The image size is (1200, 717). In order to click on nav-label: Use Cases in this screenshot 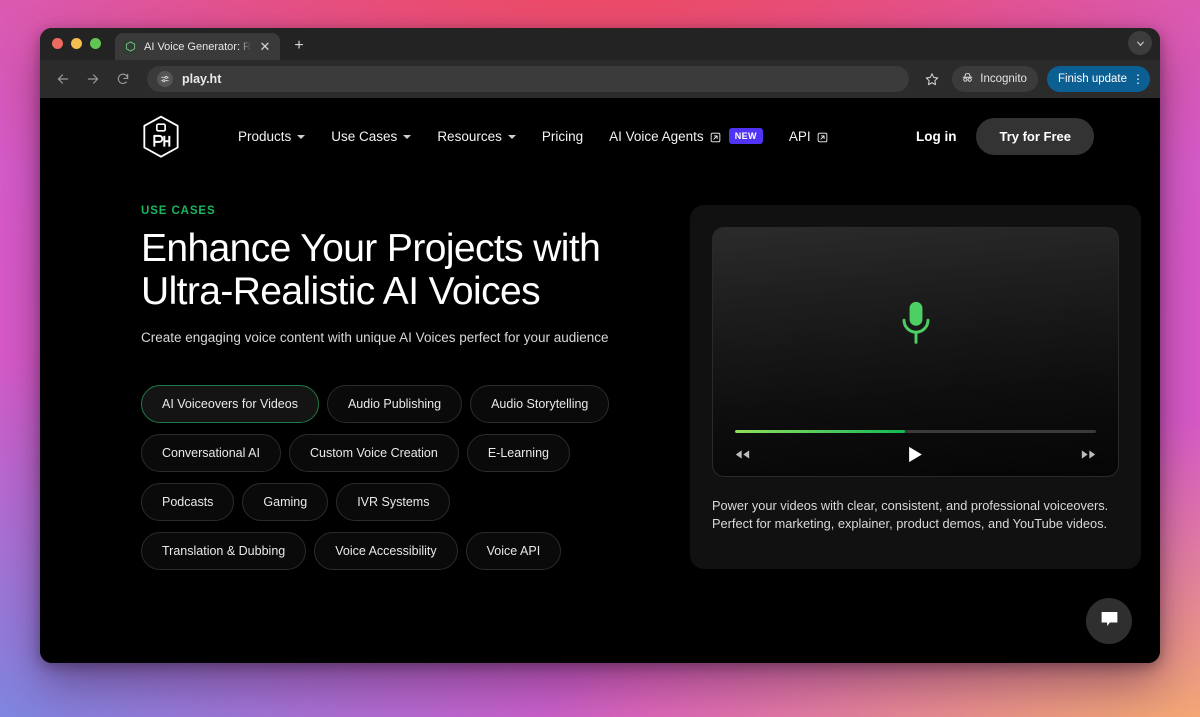, I will do `click(364, 136)`.